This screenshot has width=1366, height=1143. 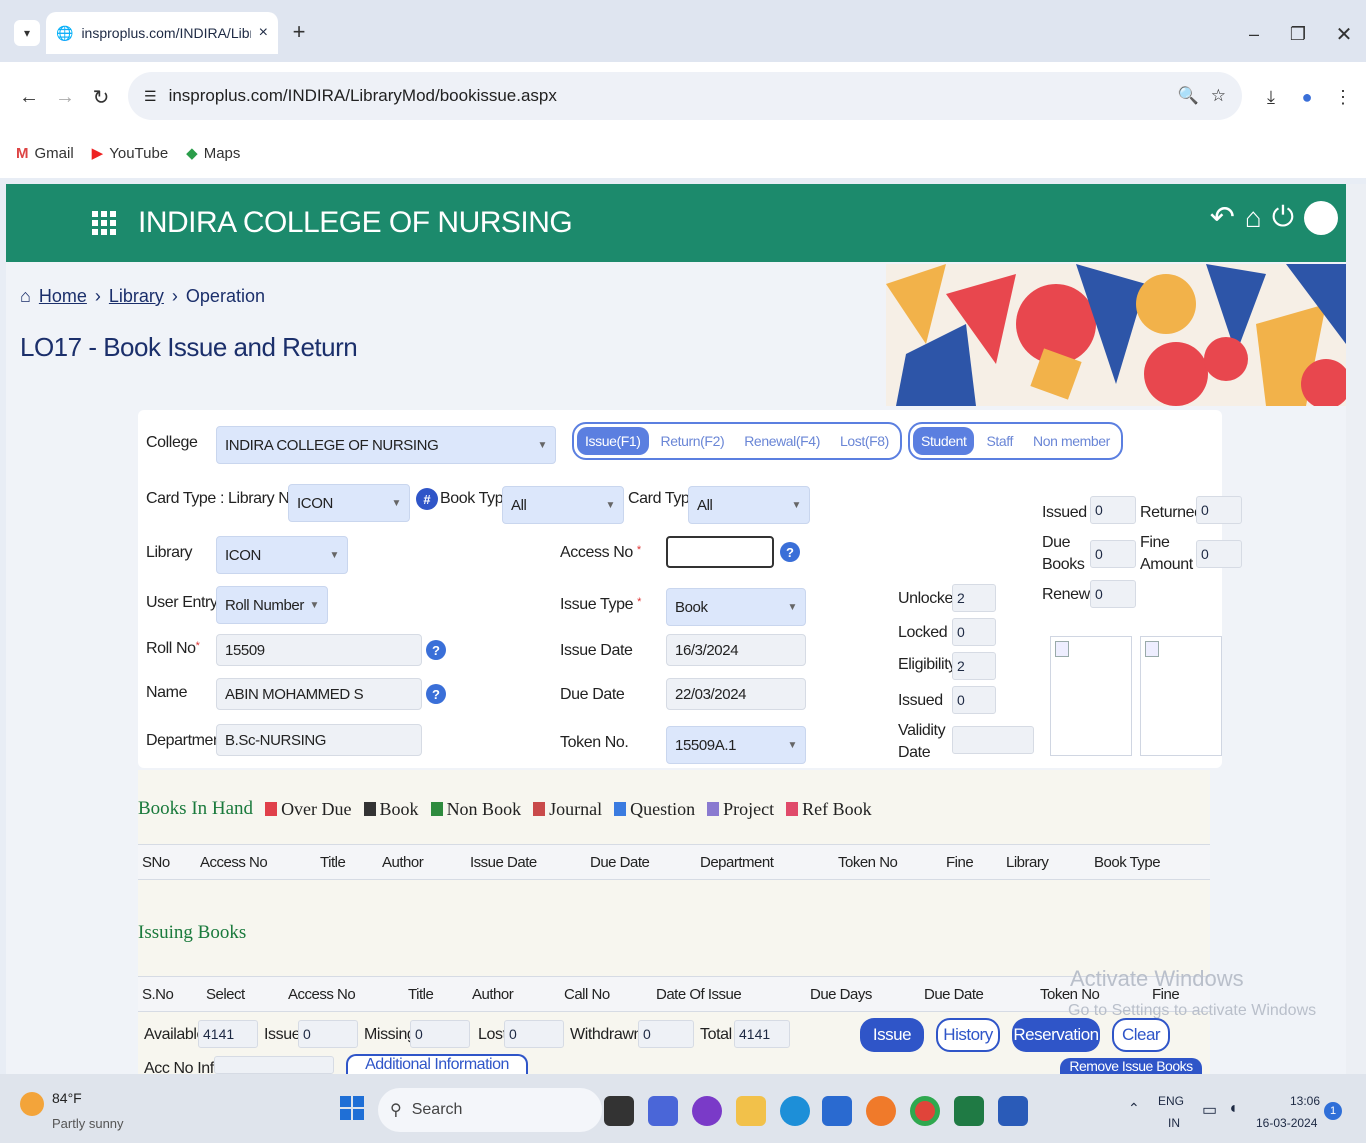 I want to click on due-date-input: 22/03/2024, so click(x=736, y=694).